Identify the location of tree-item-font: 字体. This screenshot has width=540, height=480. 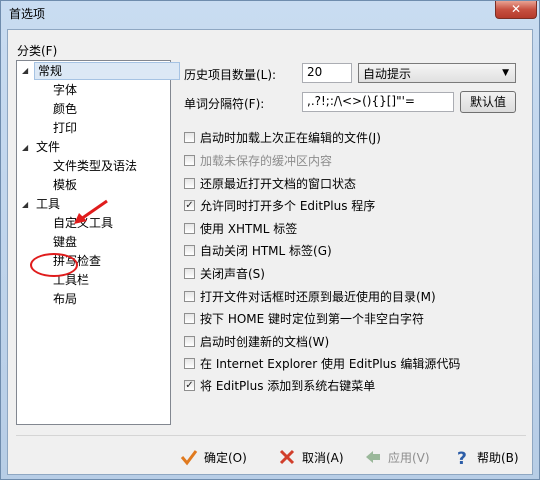
(65, 90).